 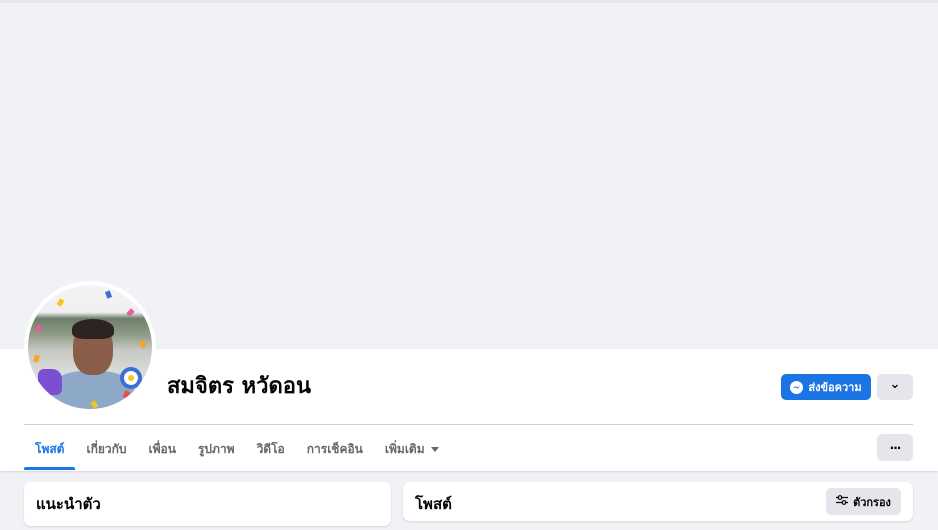 I want to click on tab-friends: เพื่อน, so click(x=162, y=449).